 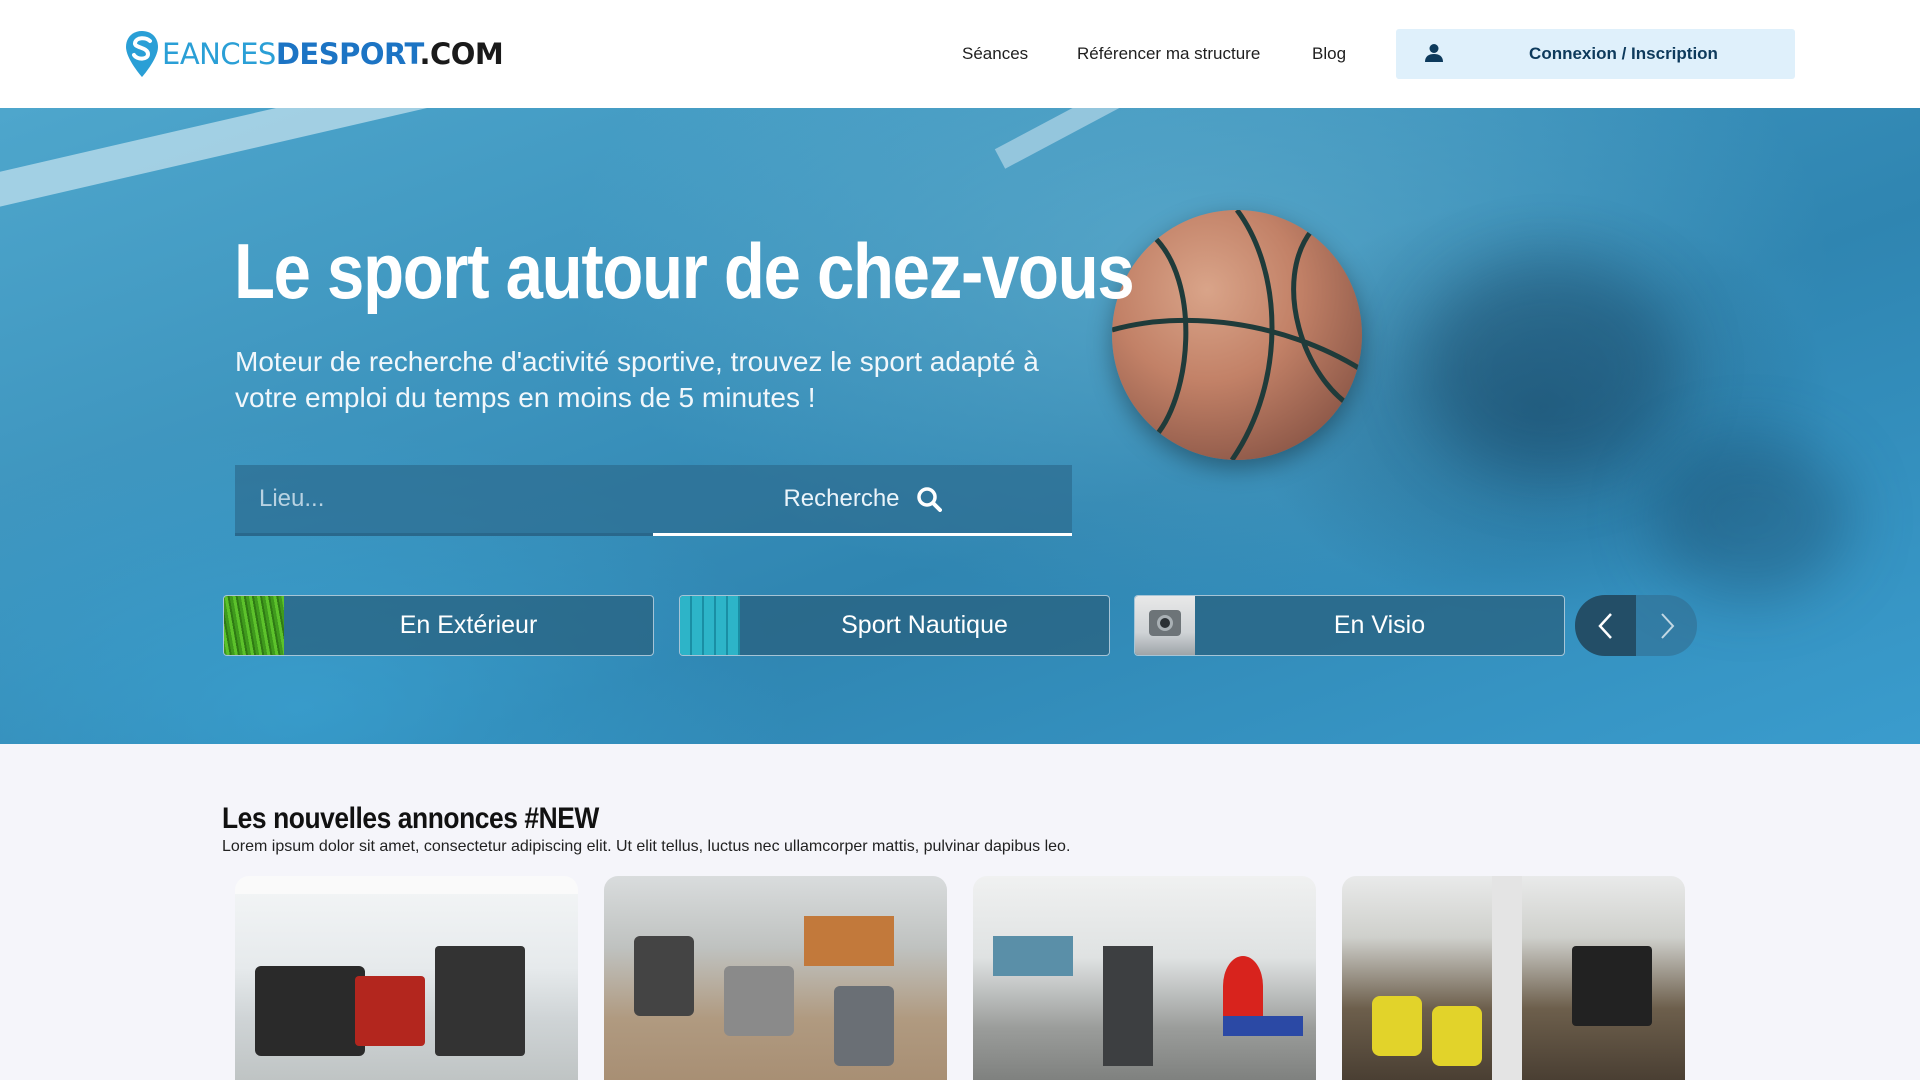 I want to click on category-label: En Extérieur, so click(x=468, y=625).